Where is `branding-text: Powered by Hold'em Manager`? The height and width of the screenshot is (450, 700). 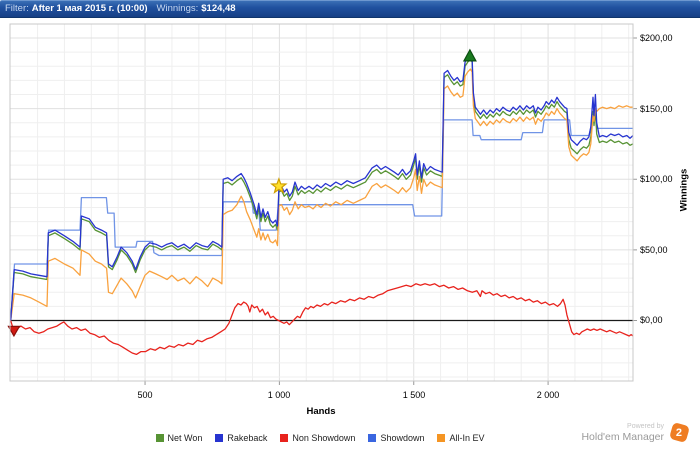
branding-text: Powered by Hold'em Manager is located at coordinates (622, 433).